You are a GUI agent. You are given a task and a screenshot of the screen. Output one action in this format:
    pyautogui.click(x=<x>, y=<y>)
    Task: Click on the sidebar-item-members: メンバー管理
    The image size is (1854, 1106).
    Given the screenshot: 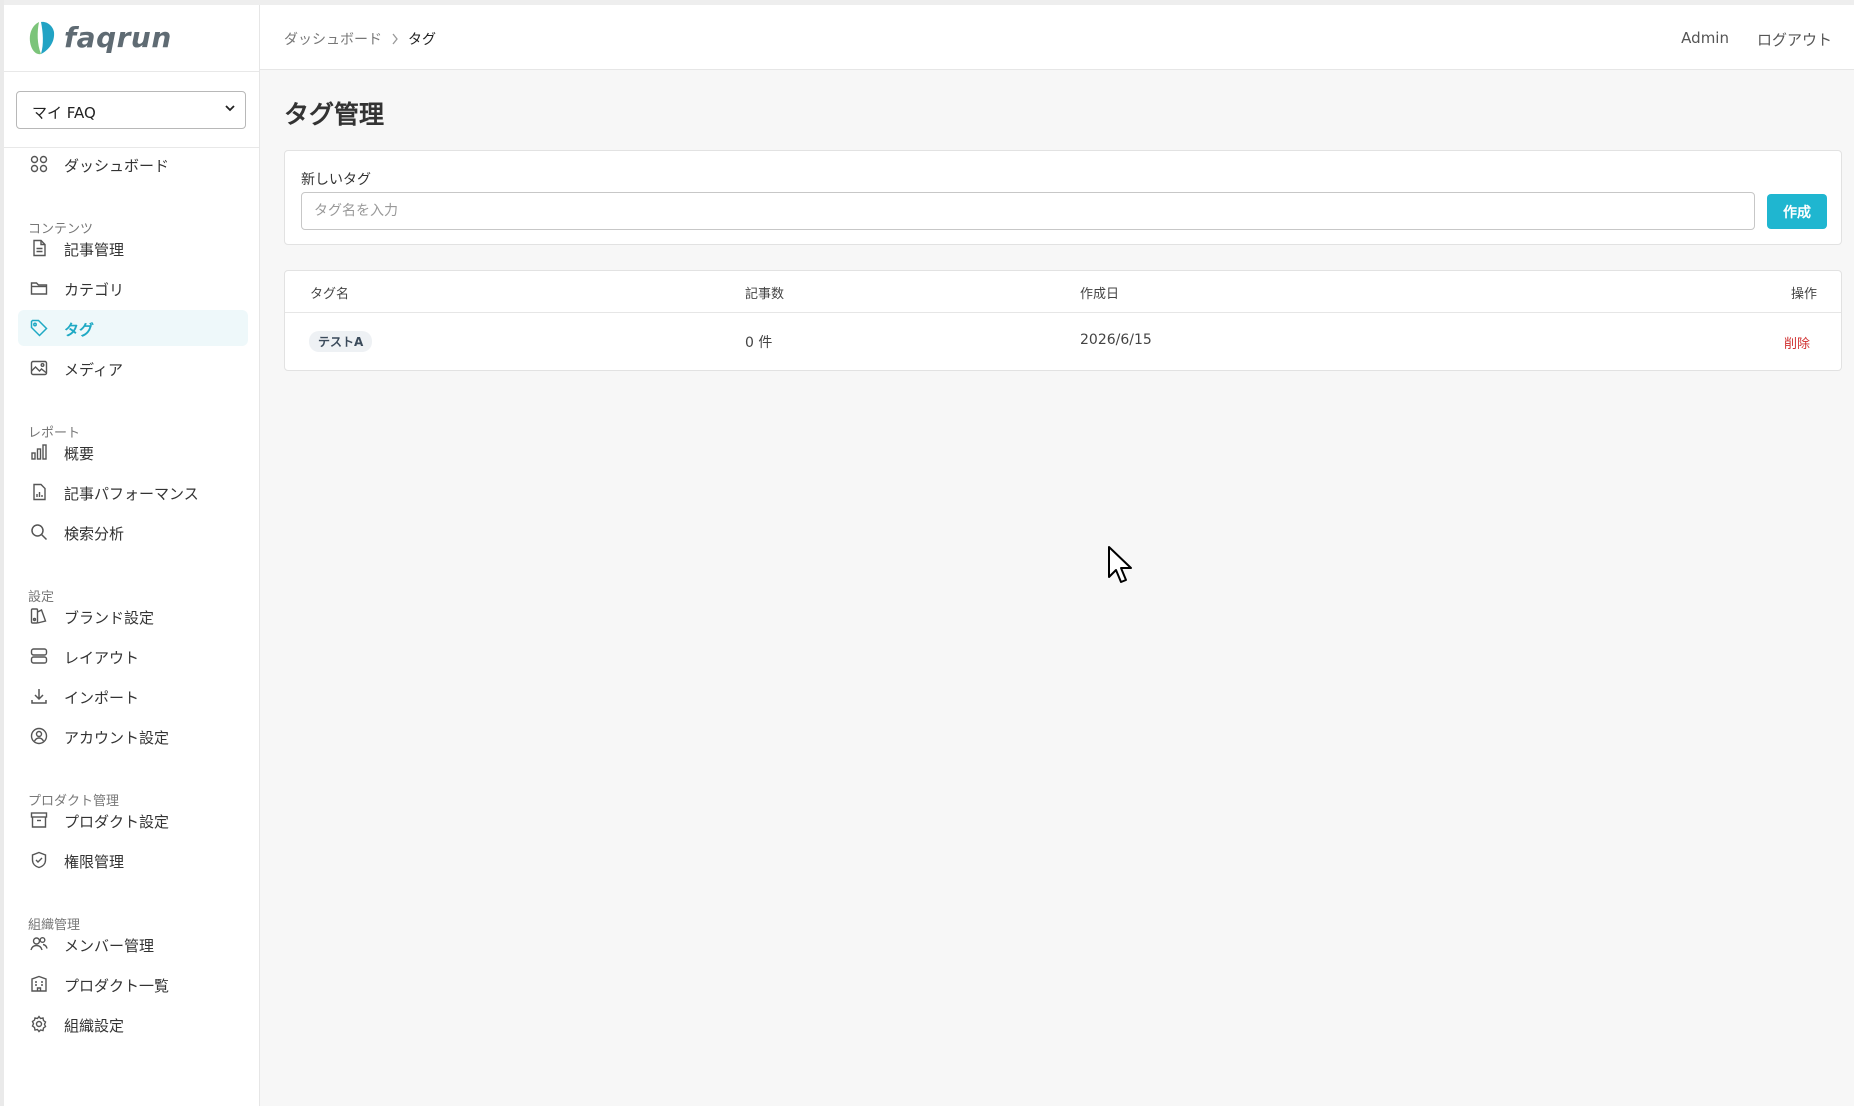 What is the action you would take?
    pyautogui.click(x=133, y=944)
    